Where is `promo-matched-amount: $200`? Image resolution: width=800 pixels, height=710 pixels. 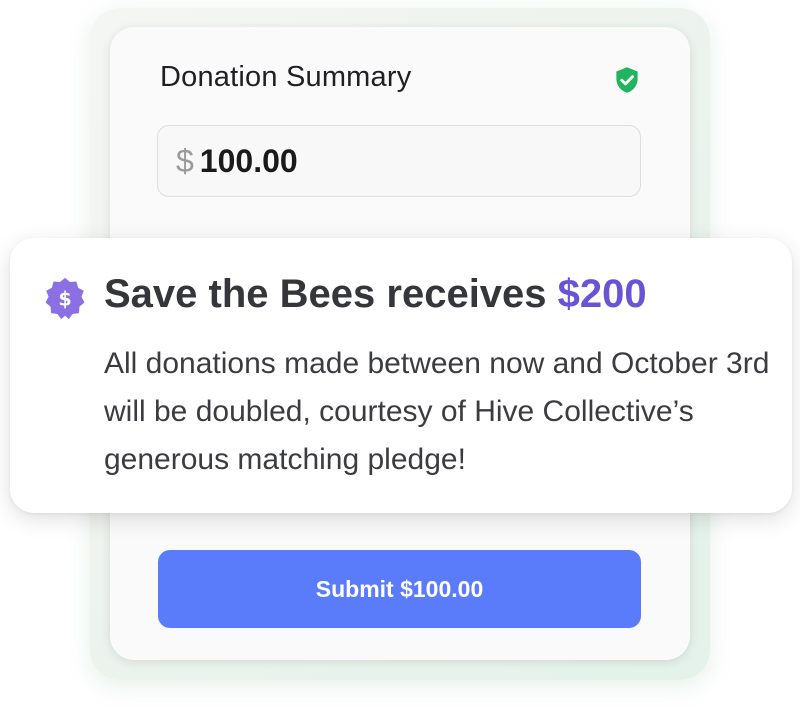
promo-matched-amount: $200 is located at coordinates (602, 294).